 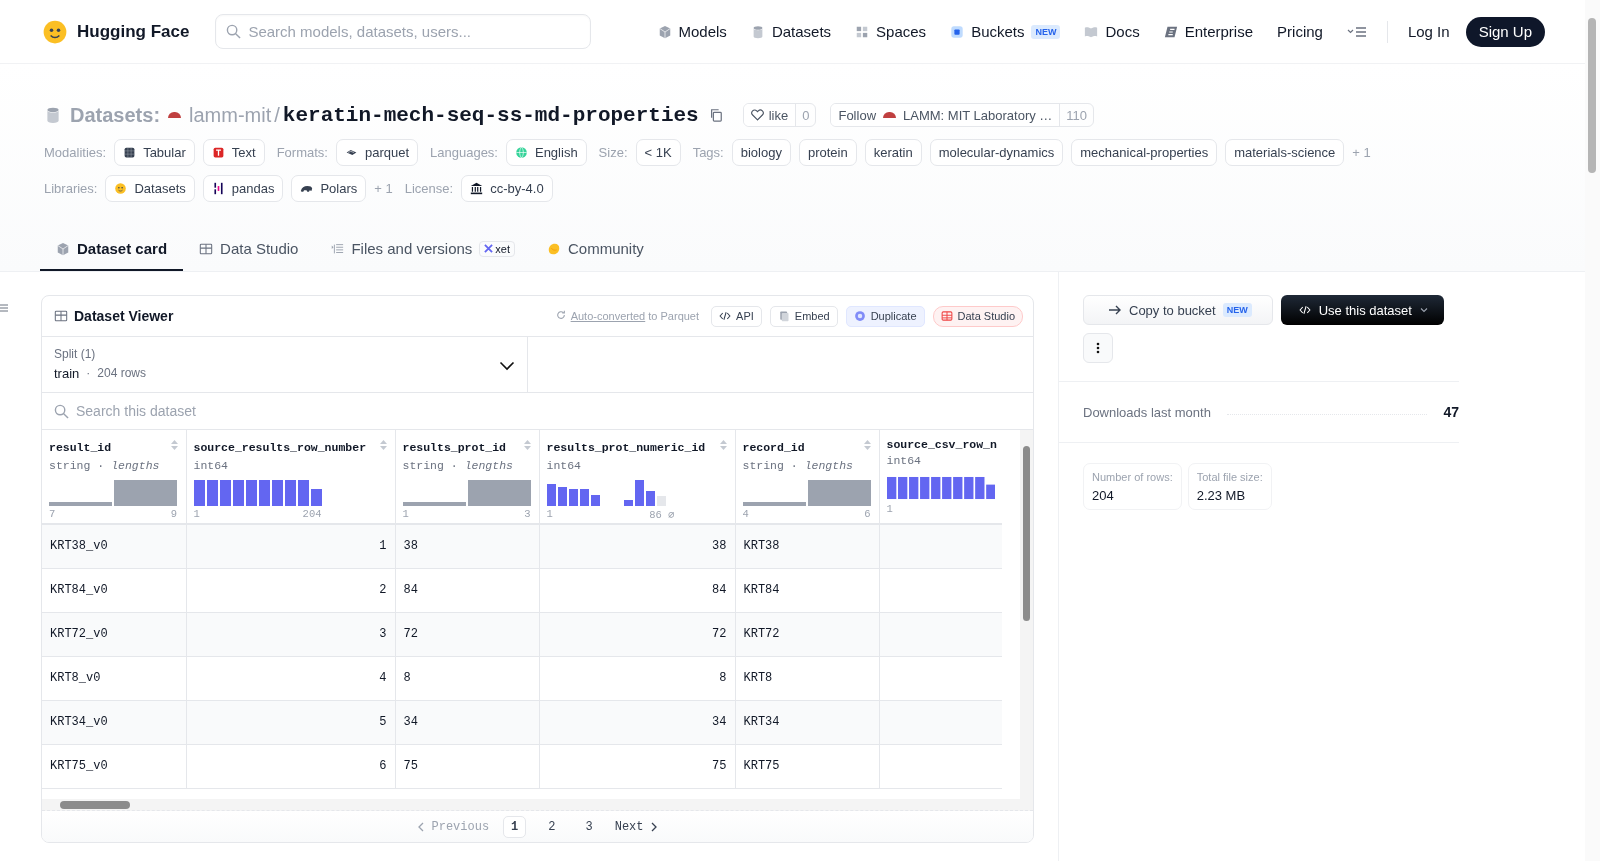 I want to click on more-options-button, so click(x=1098, y=348).